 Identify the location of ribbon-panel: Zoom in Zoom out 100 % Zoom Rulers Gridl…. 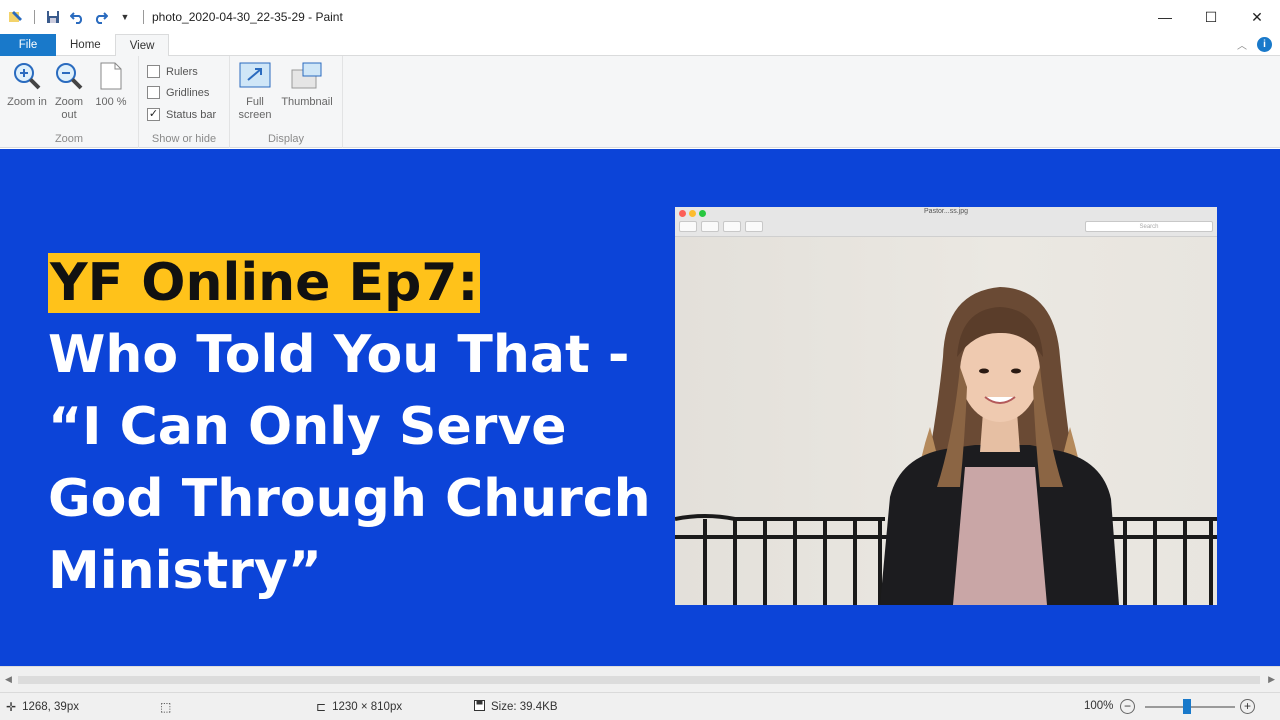
(640, 102).